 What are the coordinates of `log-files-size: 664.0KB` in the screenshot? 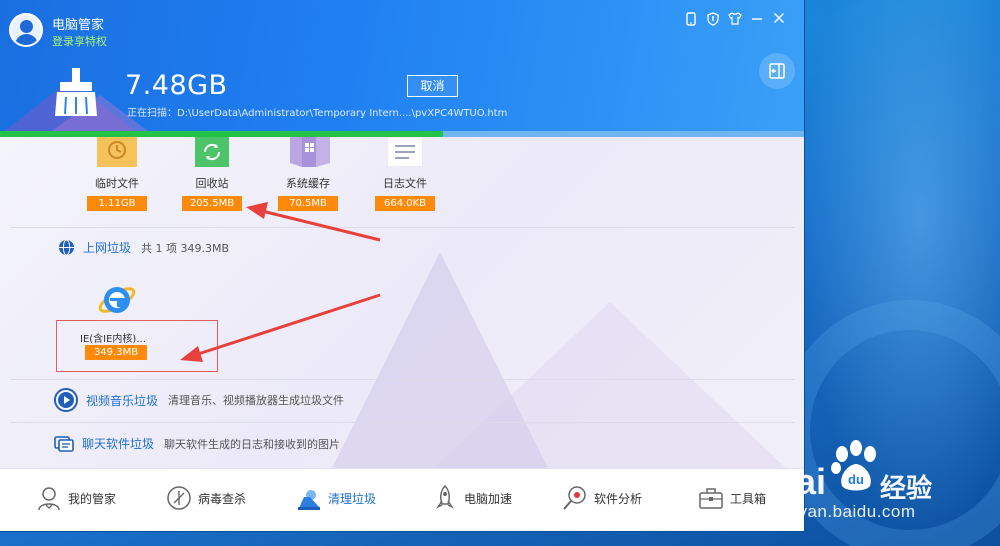 It's located at (405, 203).